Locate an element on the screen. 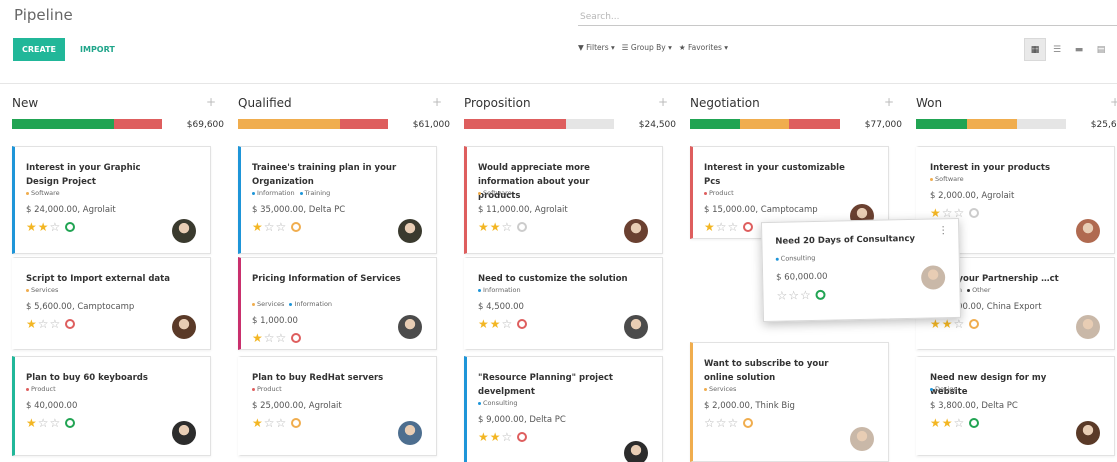  card-menu-icon: ⋮ is located at coordinates (943, 230).